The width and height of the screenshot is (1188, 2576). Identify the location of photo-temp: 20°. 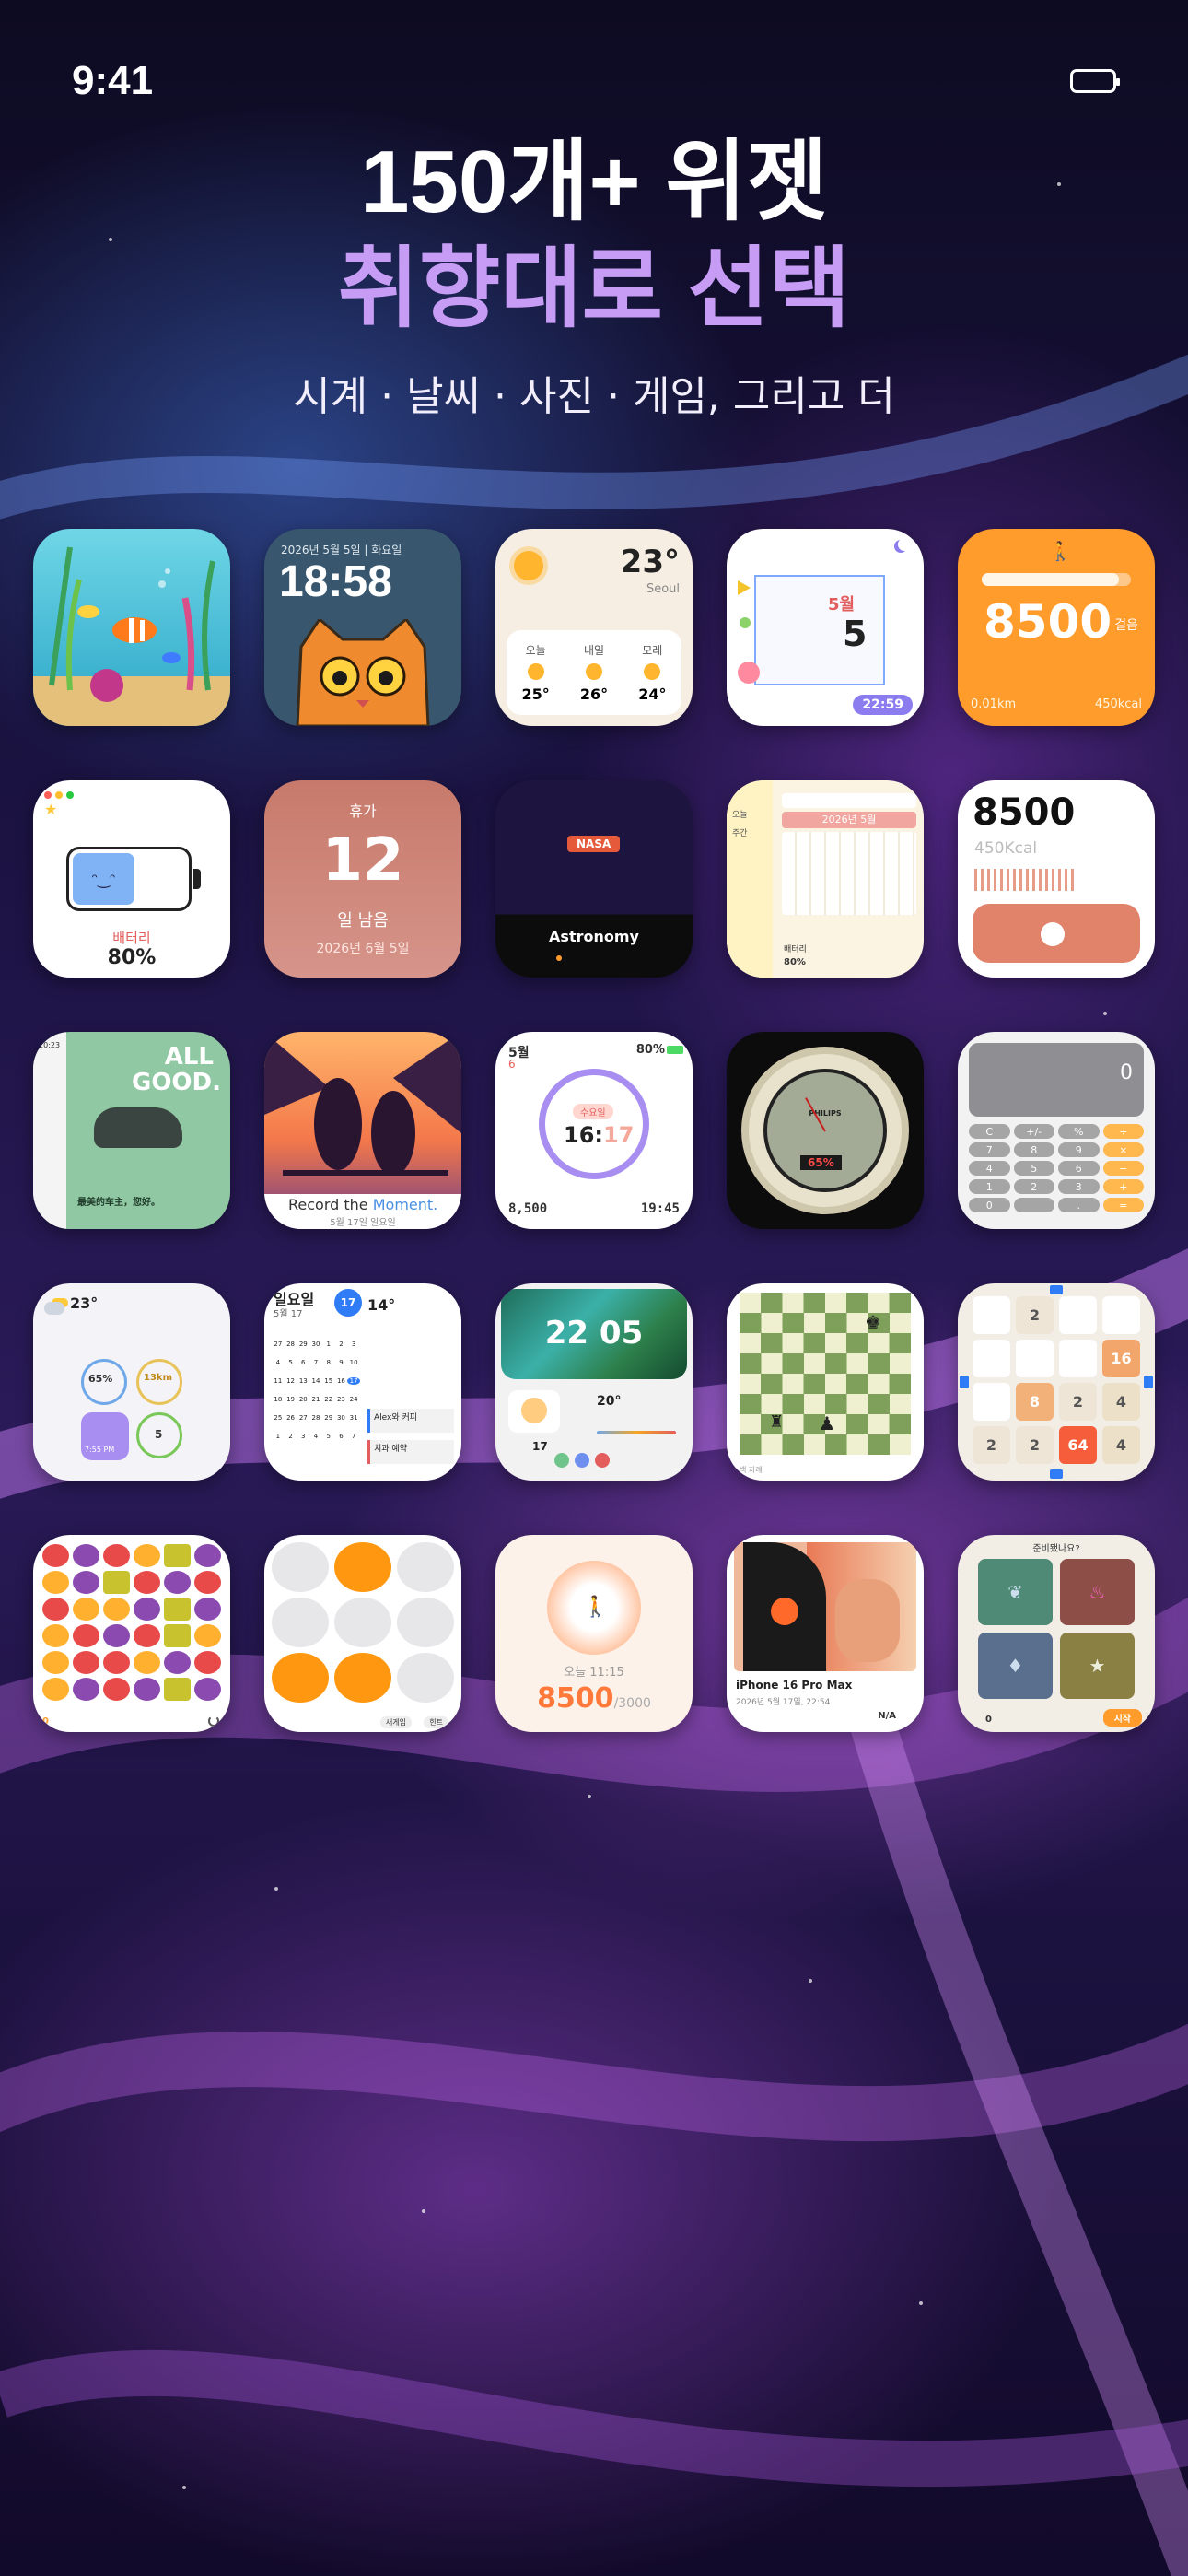
(609, 1401).